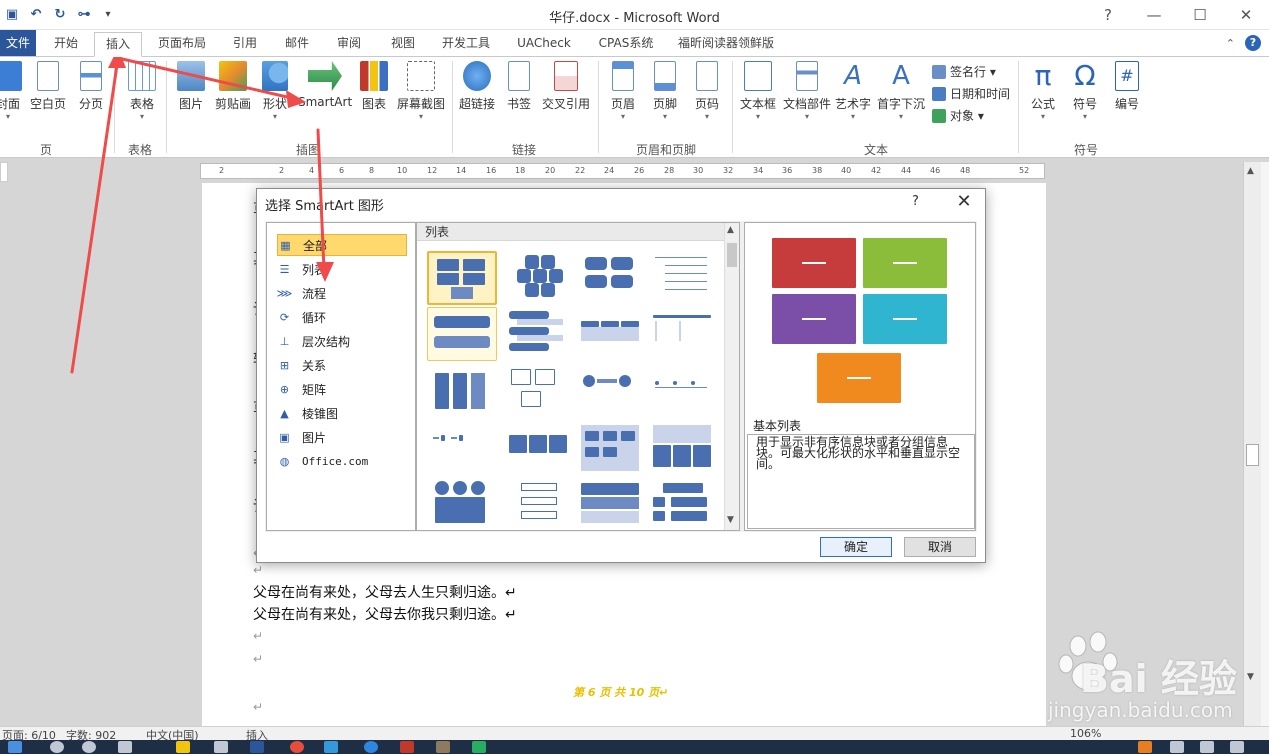 The image size is (1269, 754). Describe the element at coordinates (479, 747) in the screenshot. I see `wechat-icon` at that location.